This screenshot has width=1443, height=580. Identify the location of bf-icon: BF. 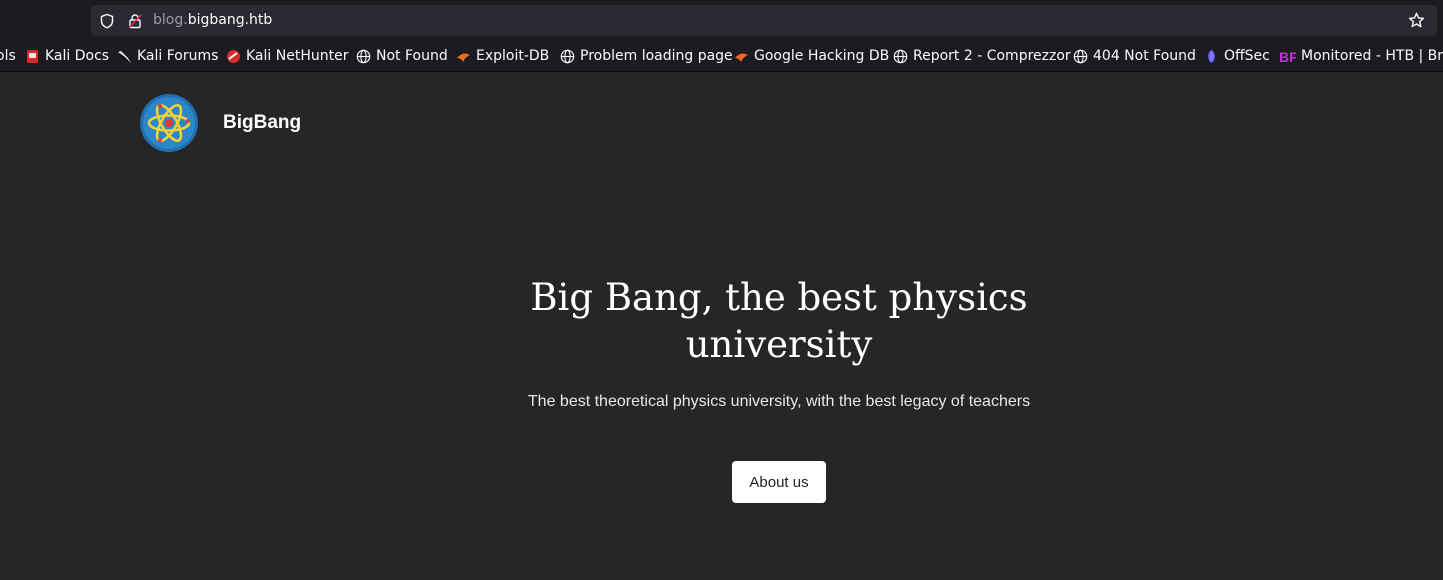
(1288, 57).